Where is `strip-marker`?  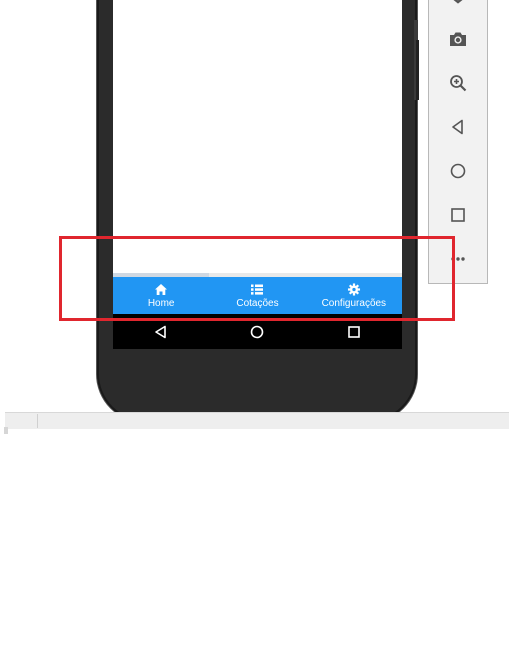
strip-marker is located at coordinates (6, 430).